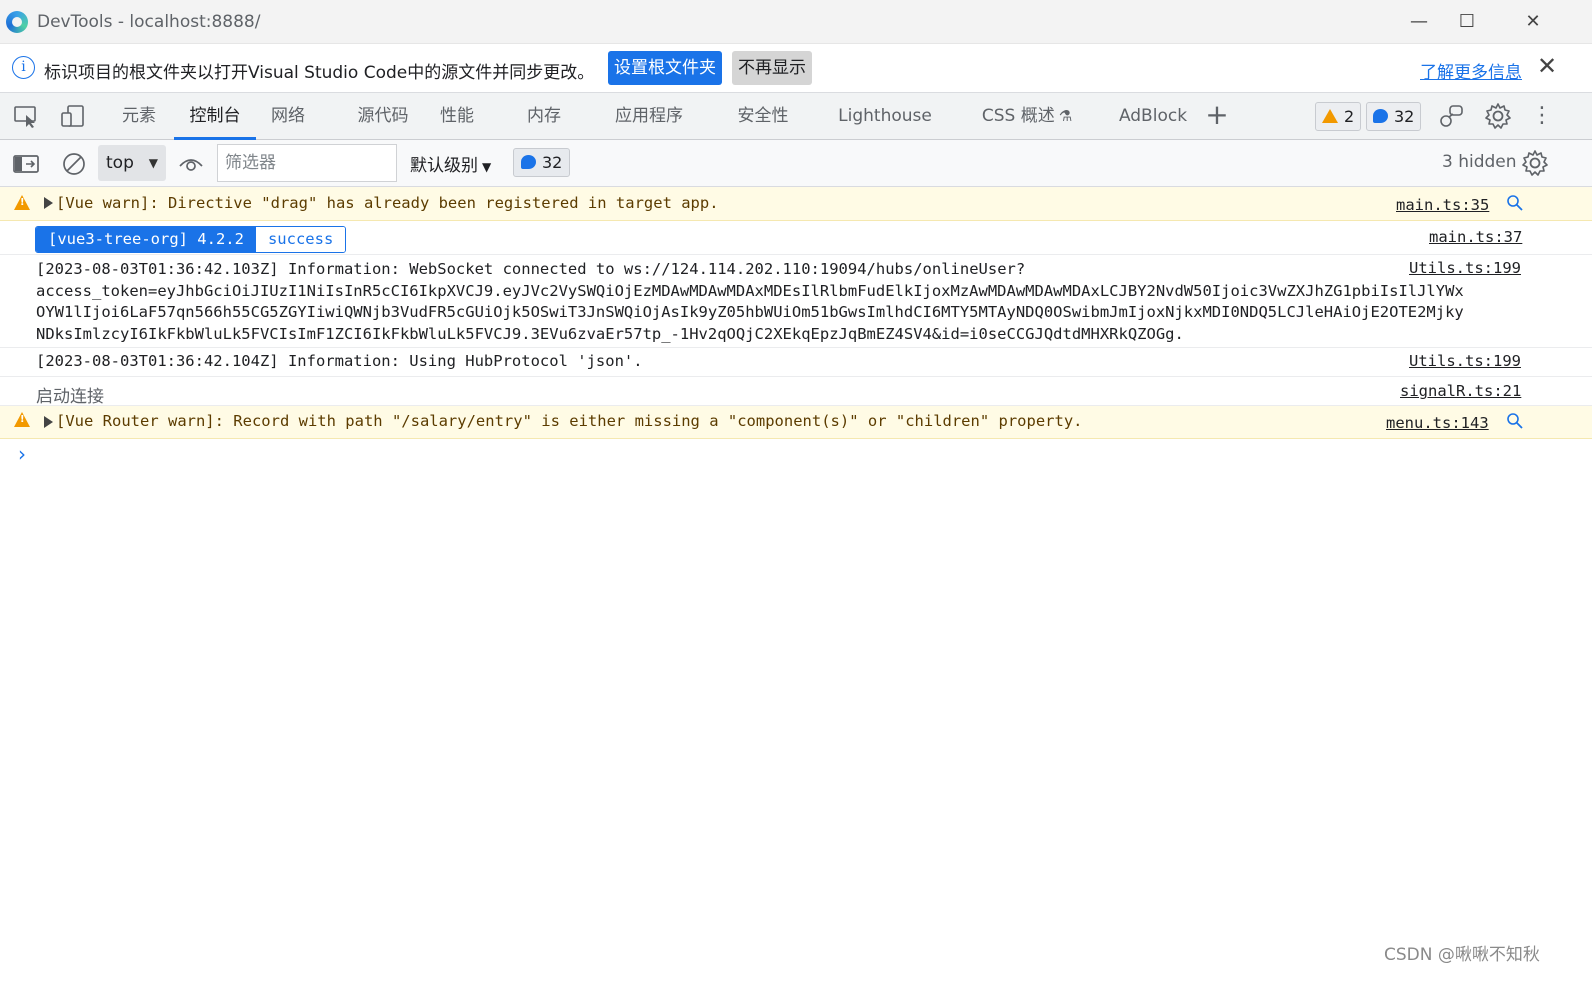 The width and height of the screenshot is (1592, 985). I want to click on live-expression-eye-icon, so click(191, 164).